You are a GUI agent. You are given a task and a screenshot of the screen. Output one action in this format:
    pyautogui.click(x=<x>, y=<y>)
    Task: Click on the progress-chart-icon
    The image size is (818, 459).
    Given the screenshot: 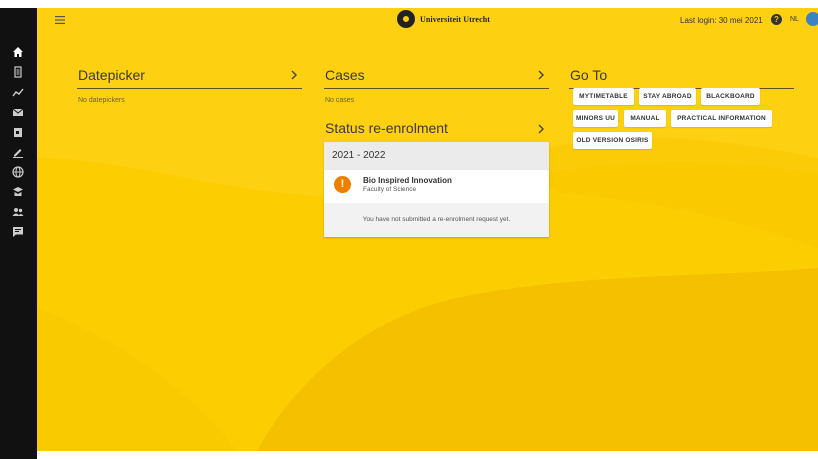 What is the action you would take?
    pyautogui.click(x=18, y=92)
    